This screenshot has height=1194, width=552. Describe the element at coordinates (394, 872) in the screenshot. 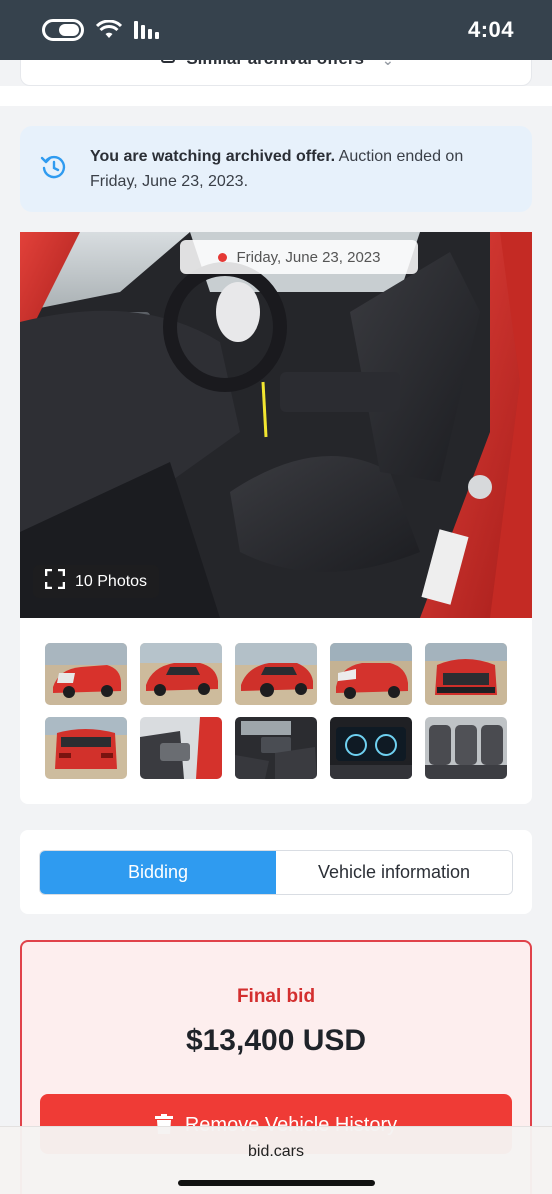

I see `tab-vehicle-information: Vehicle information` at that location.